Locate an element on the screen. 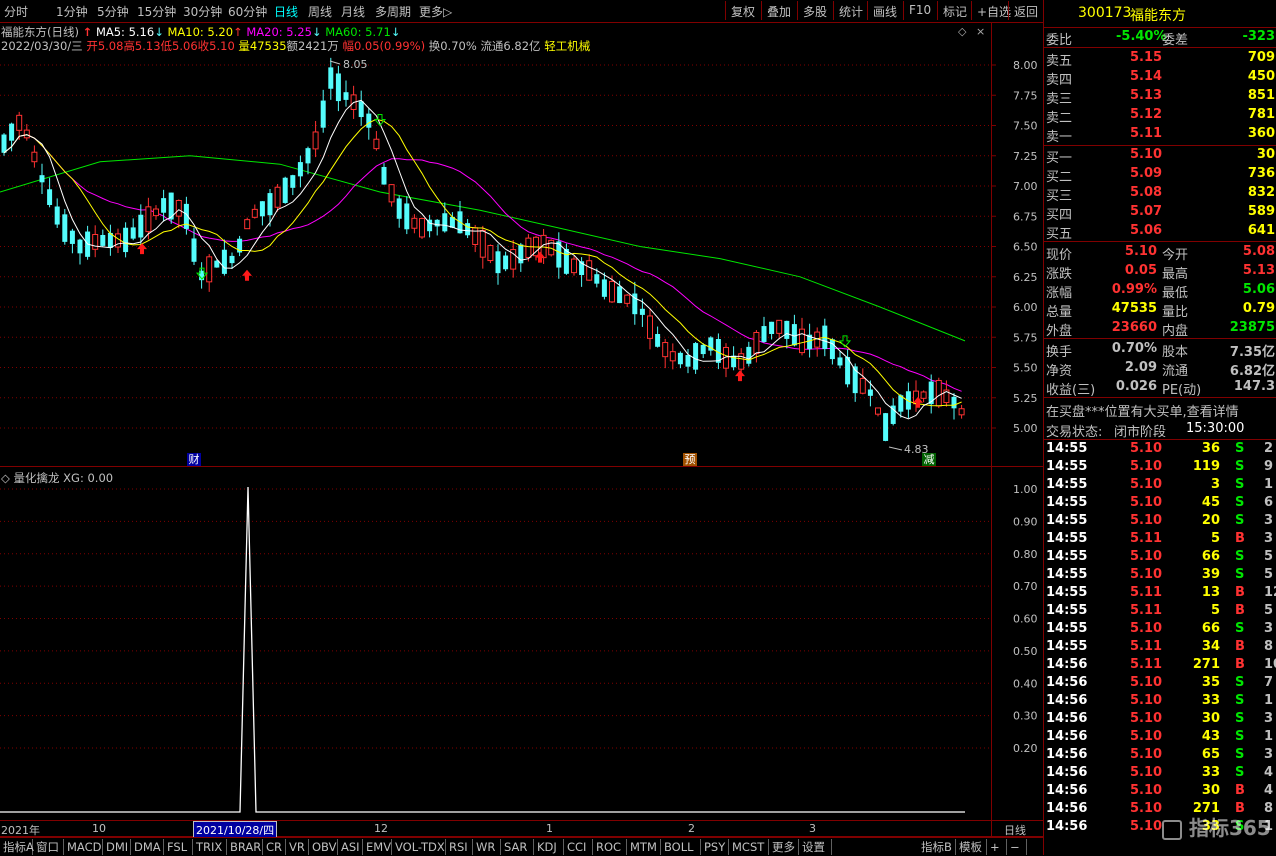  indicator-tick-label: 1.00 is located at coordinates (1025, 489).